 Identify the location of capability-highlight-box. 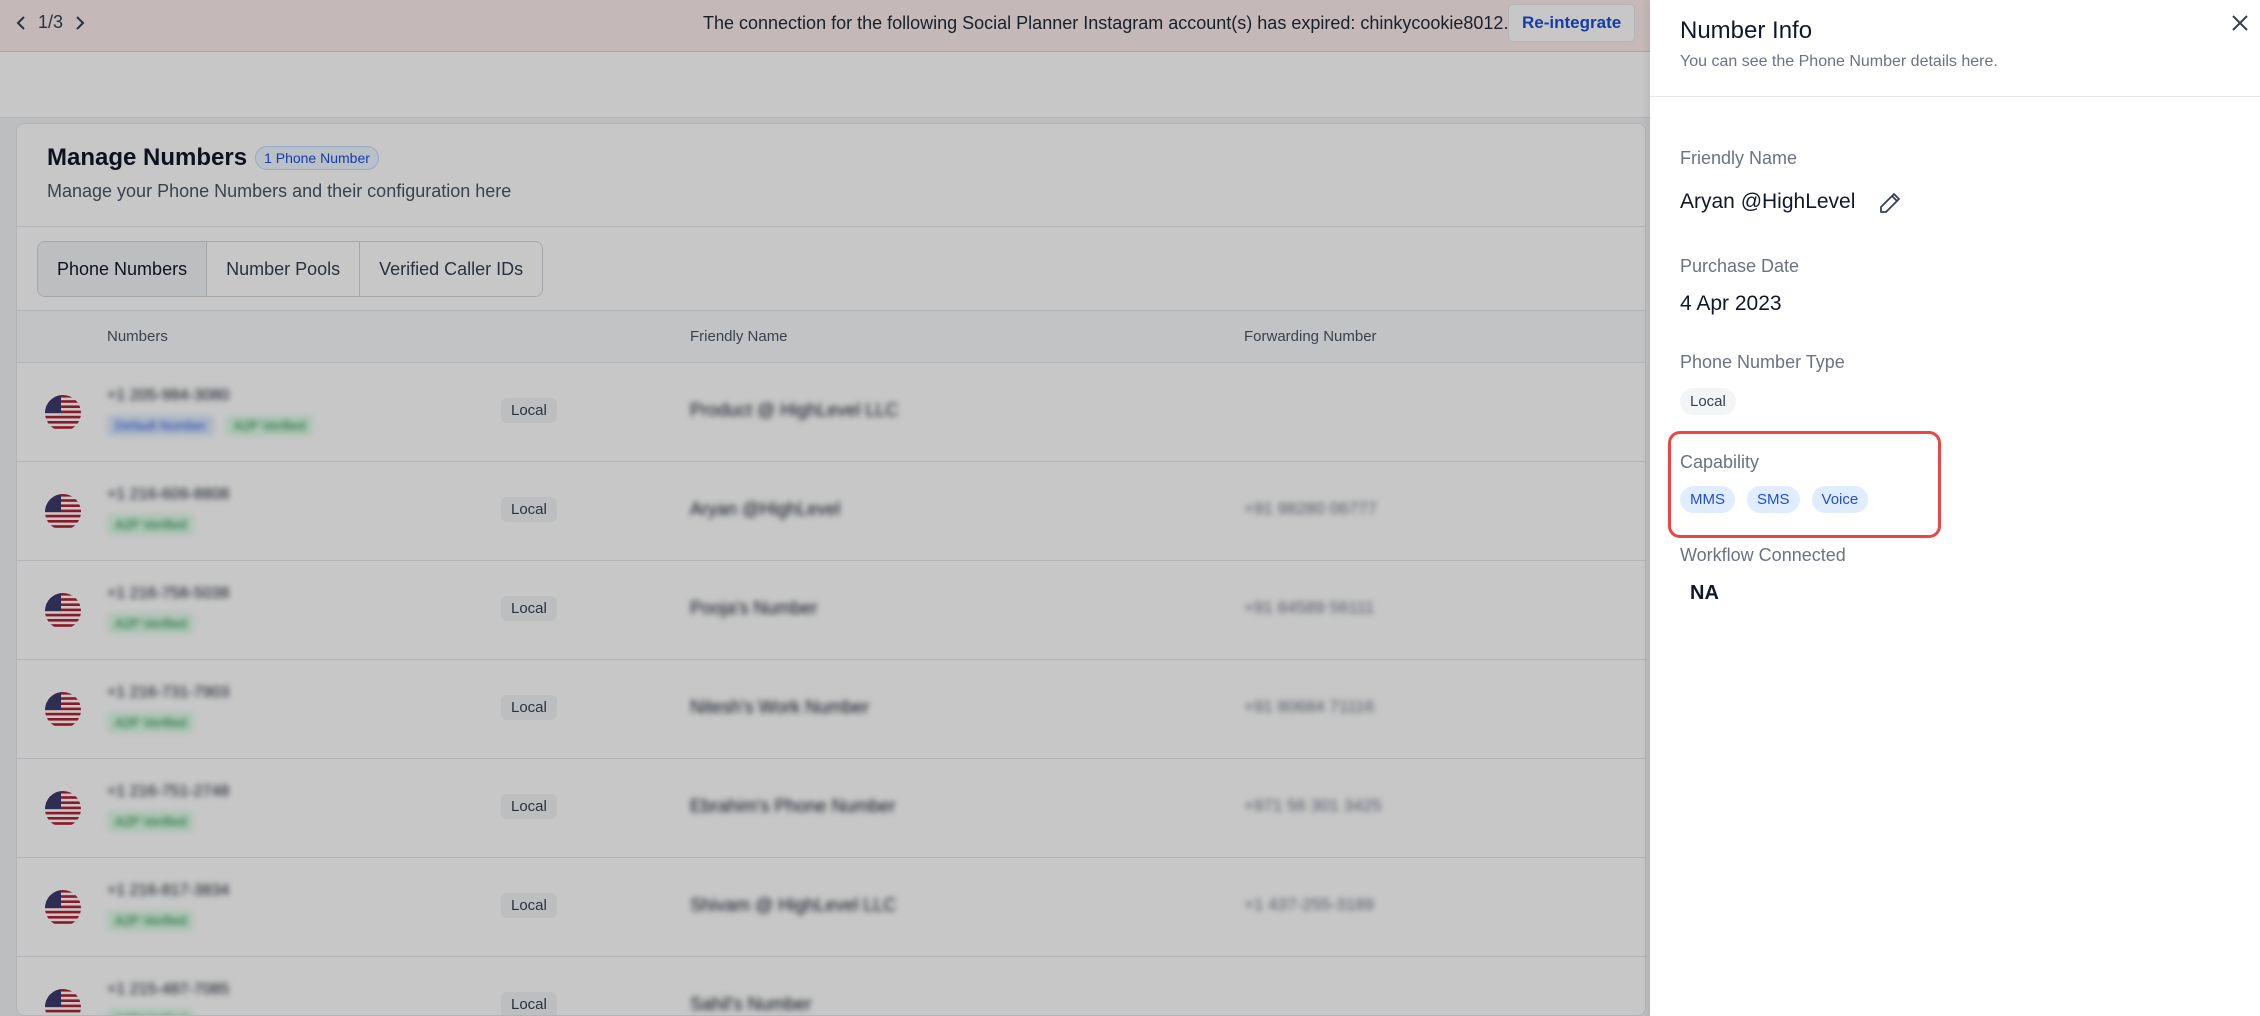
(1804, 484).